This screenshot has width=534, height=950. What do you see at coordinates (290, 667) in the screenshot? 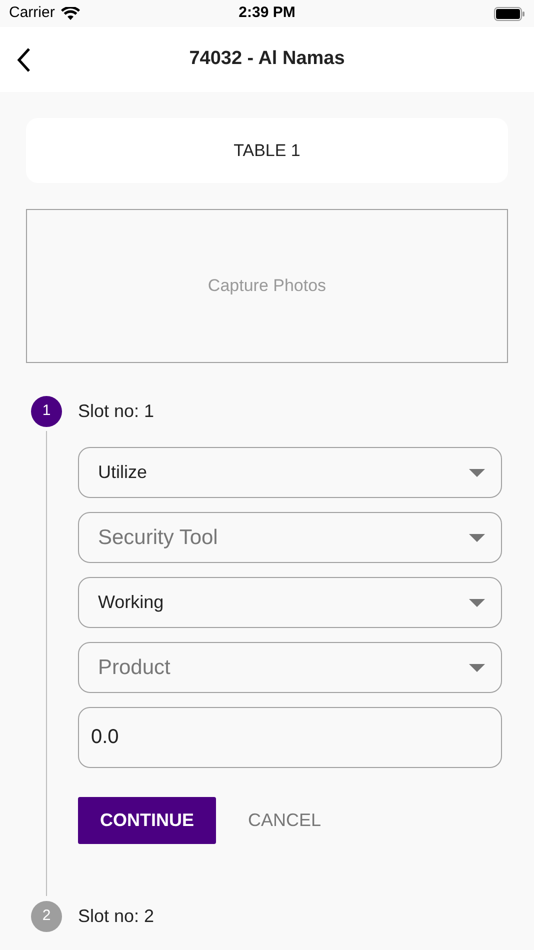
I see `dropdown-field: Product` at bounding box center [290, 667].